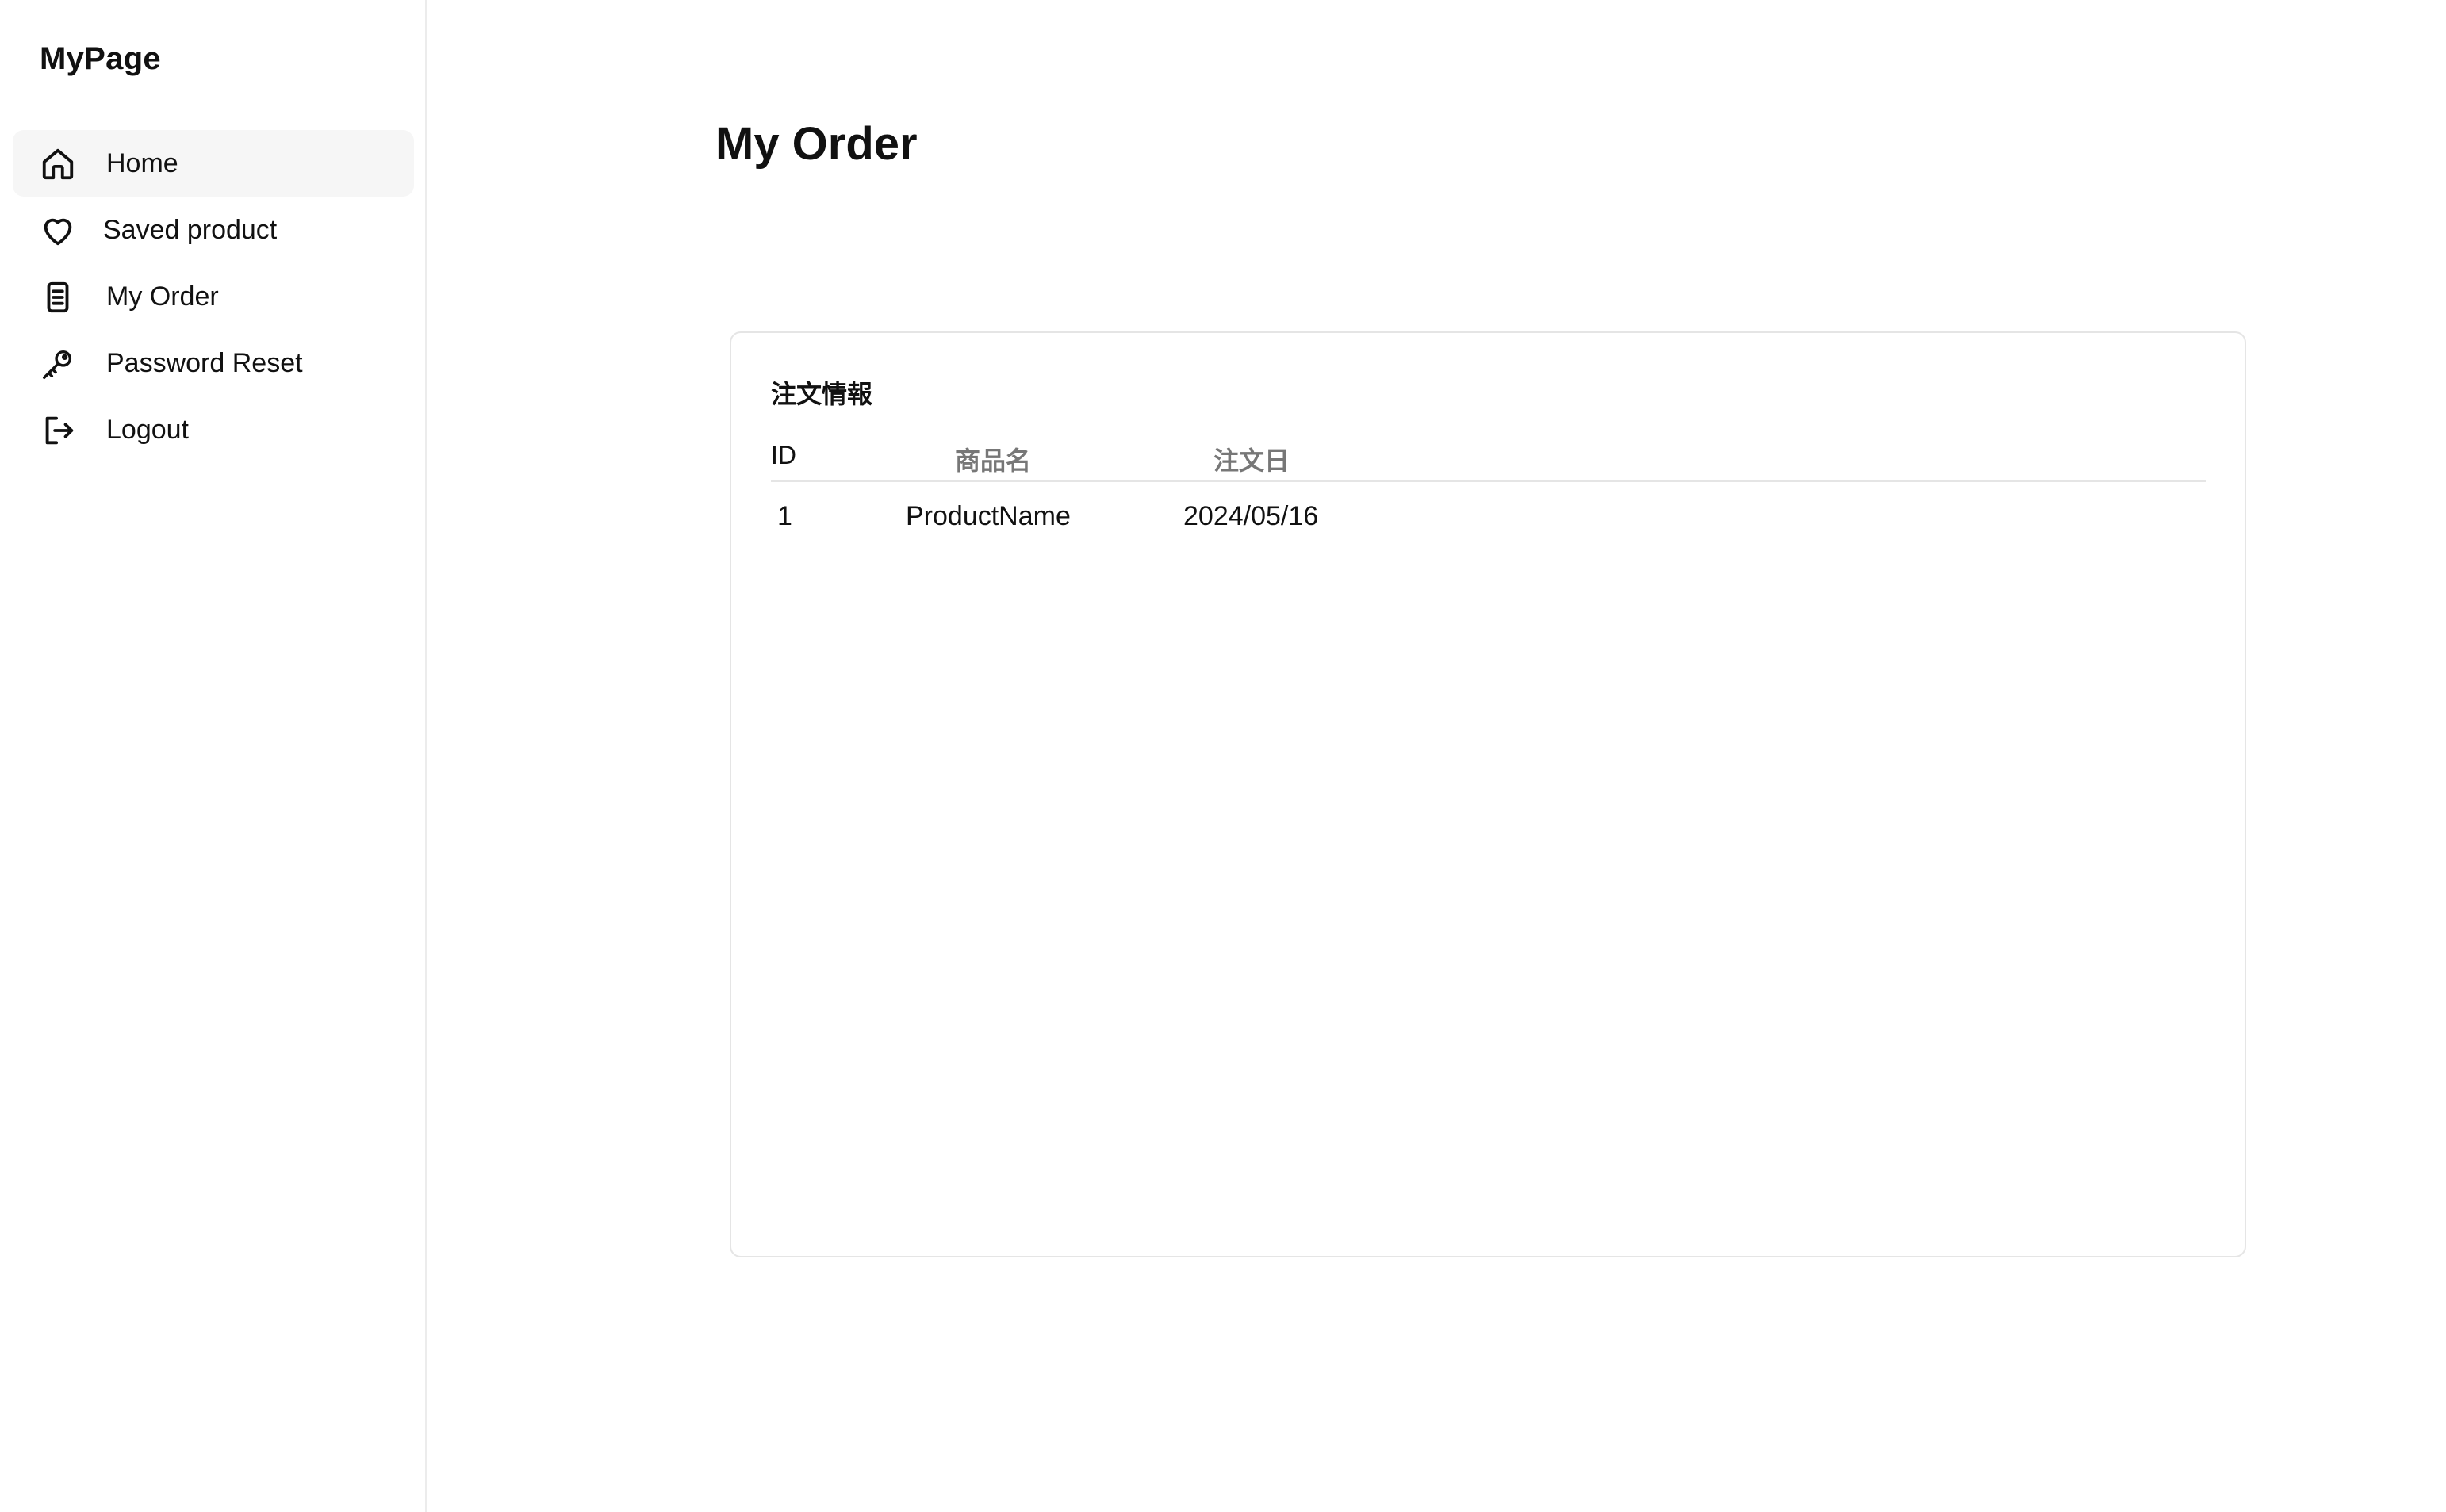 Image resolution: width=2446 pixels, height=1512 pixels. What do you see at coordinates (58, 297) in the screenshot?
I see `document-icon` at bounding box center [58, 297].